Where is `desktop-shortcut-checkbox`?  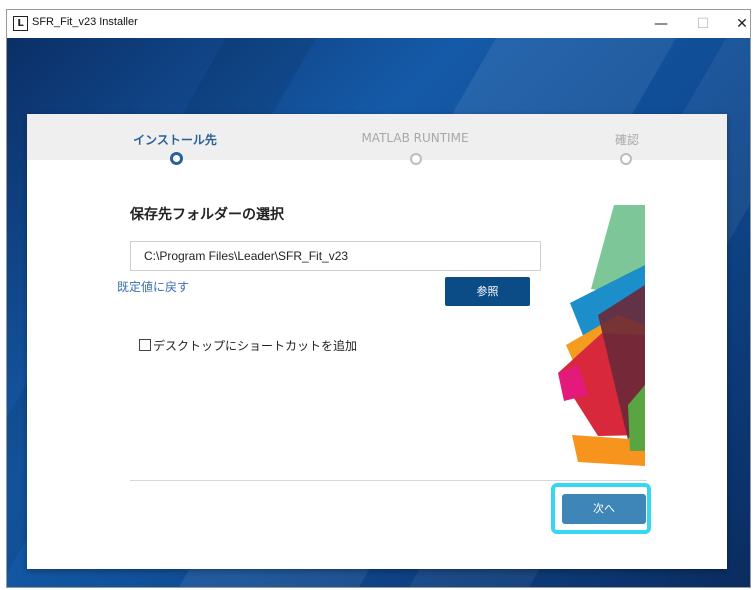 desktop-shortcut-checkbox is located at coordinates (145, 345).